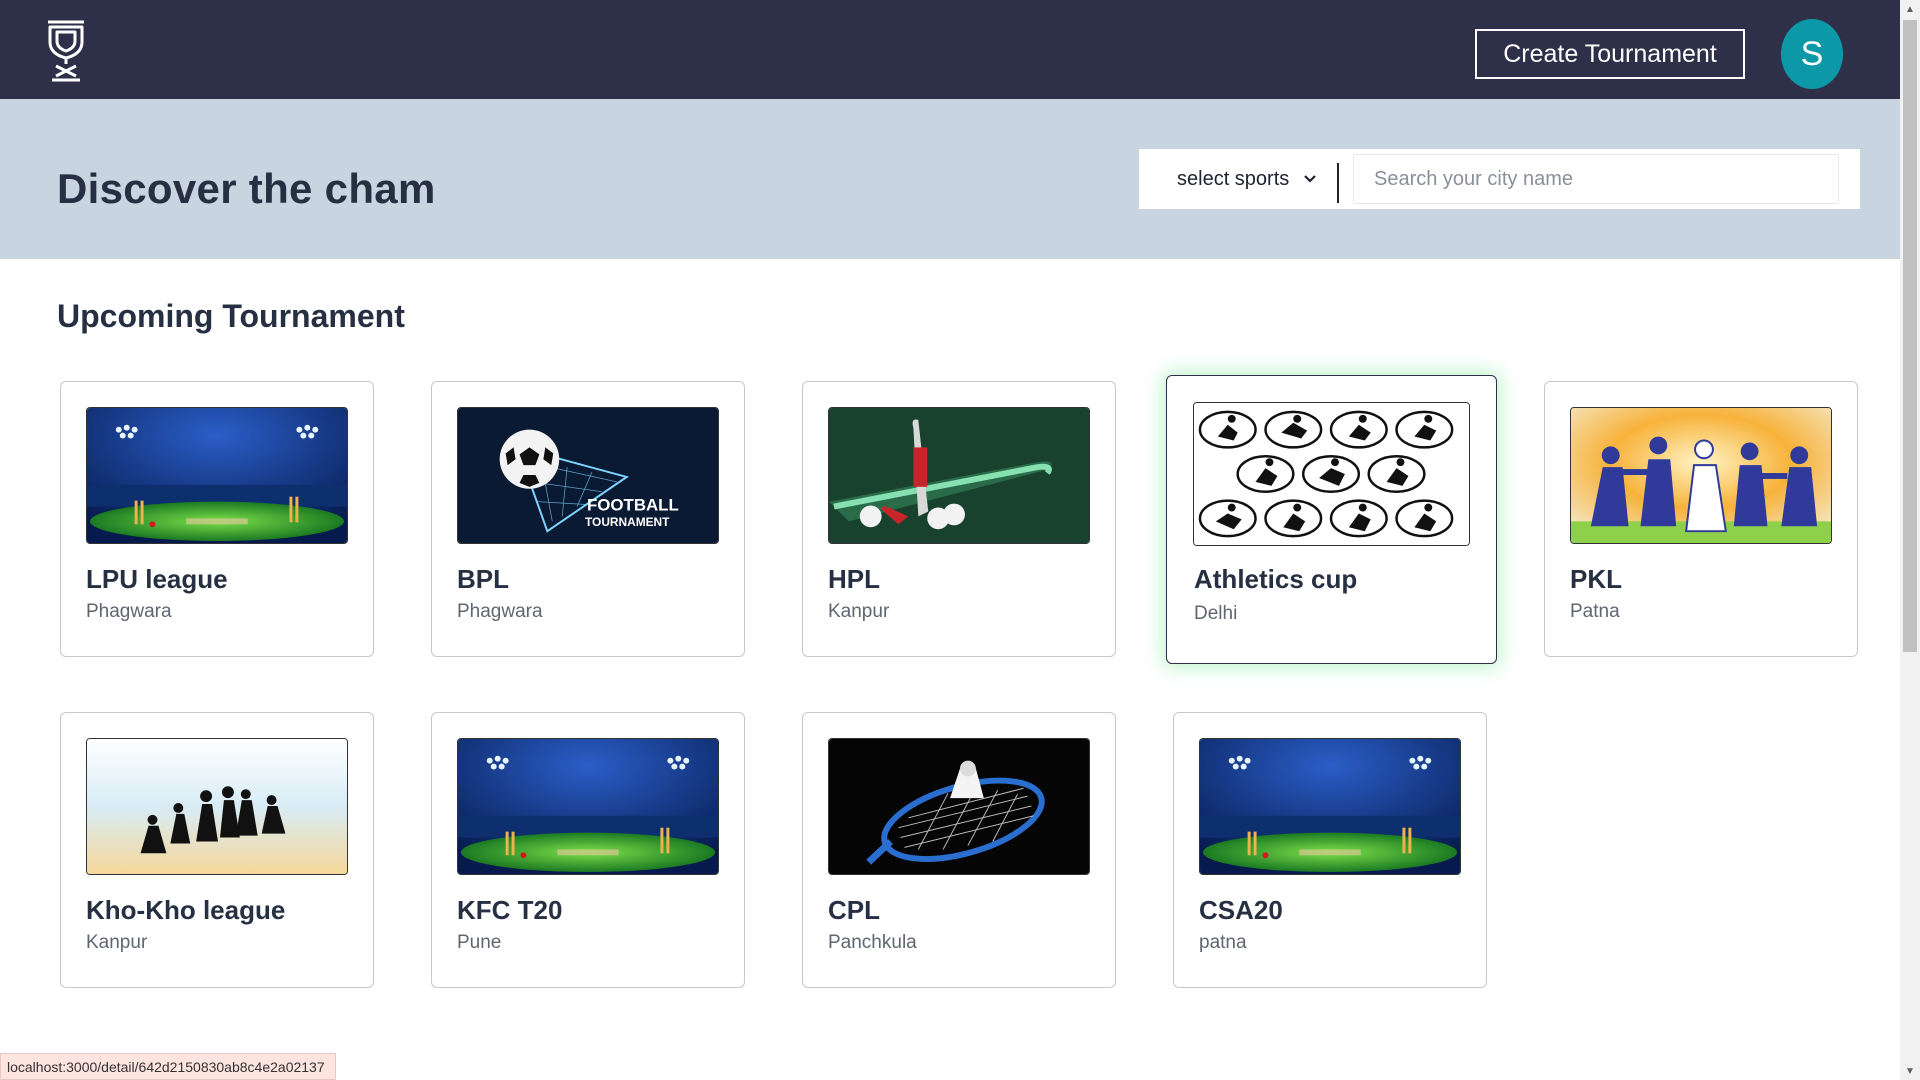 The image size is (1920, 1080). Describe the element at coordinates (231, 316) in the screenshot. I see `section-title: Upcoming Tournament` at that location.